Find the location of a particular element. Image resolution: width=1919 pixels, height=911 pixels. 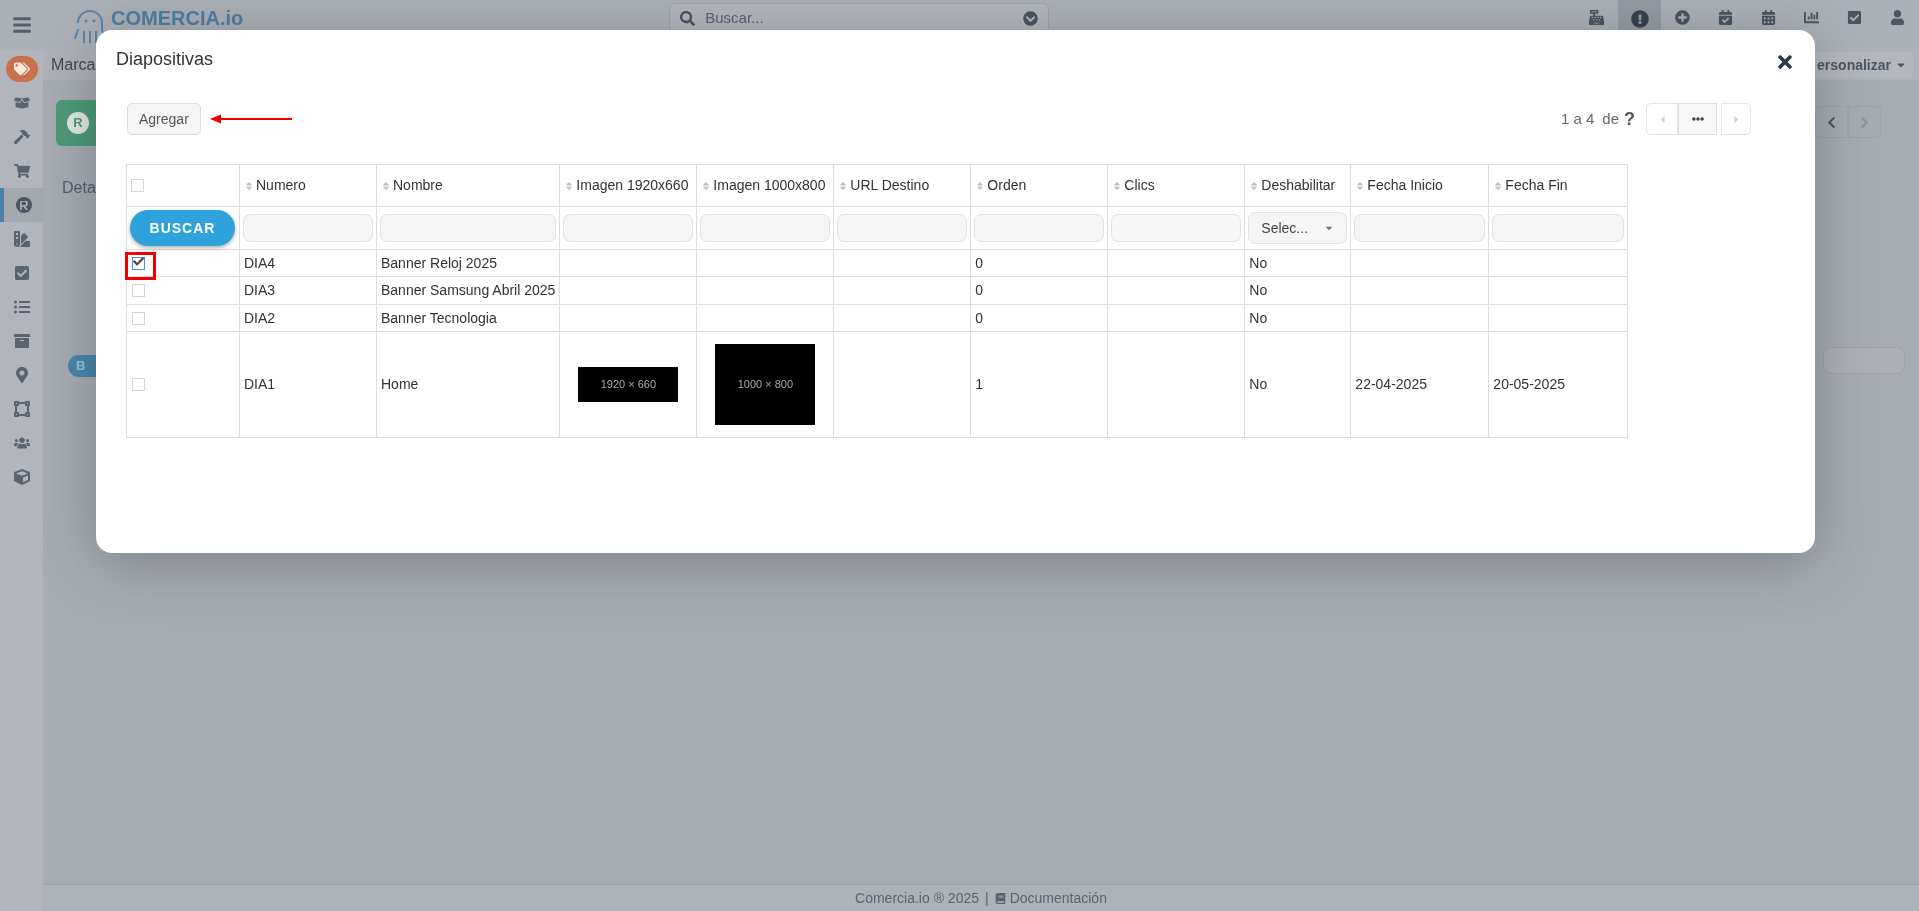

pagination-range: 1 a 4 is located at coordinates (1577, 118).